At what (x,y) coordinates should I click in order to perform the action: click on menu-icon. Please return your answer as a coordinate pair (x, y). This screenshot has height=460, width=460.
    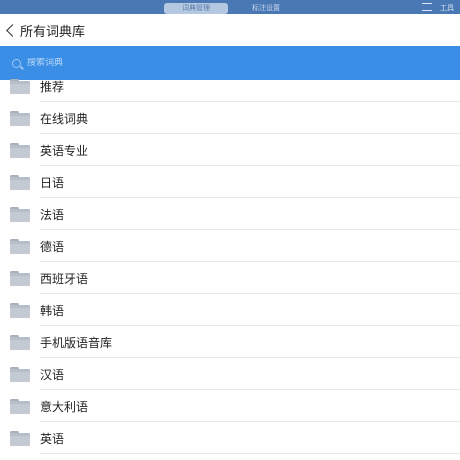
    Looking at the image, I should click on (427, 7).